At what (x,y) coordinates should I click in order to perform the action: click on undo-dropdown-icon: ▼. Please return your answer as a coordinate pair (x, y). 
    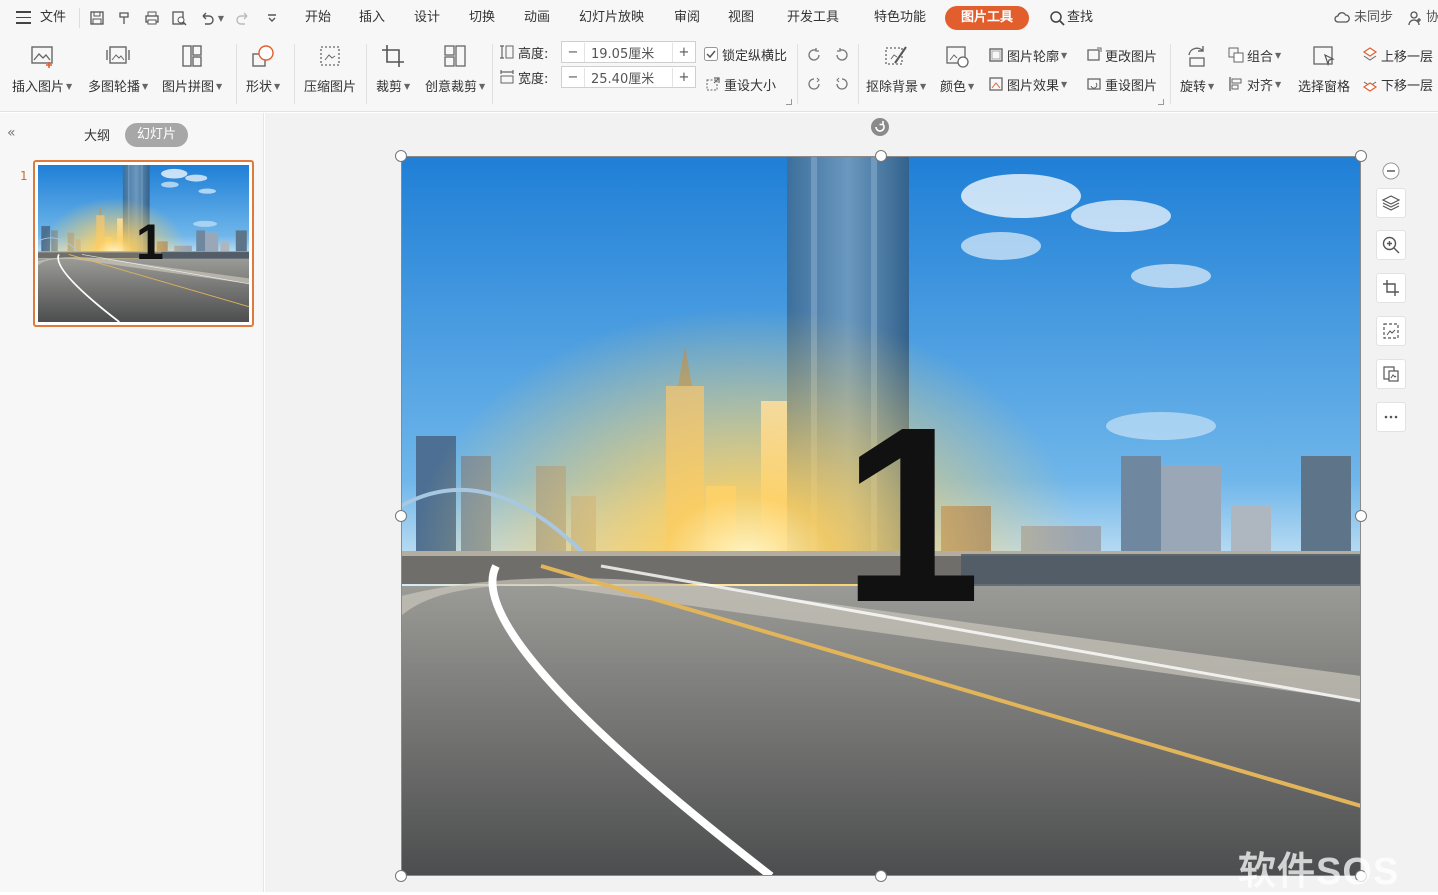
    Looking at the image, I should click on (220, 18).